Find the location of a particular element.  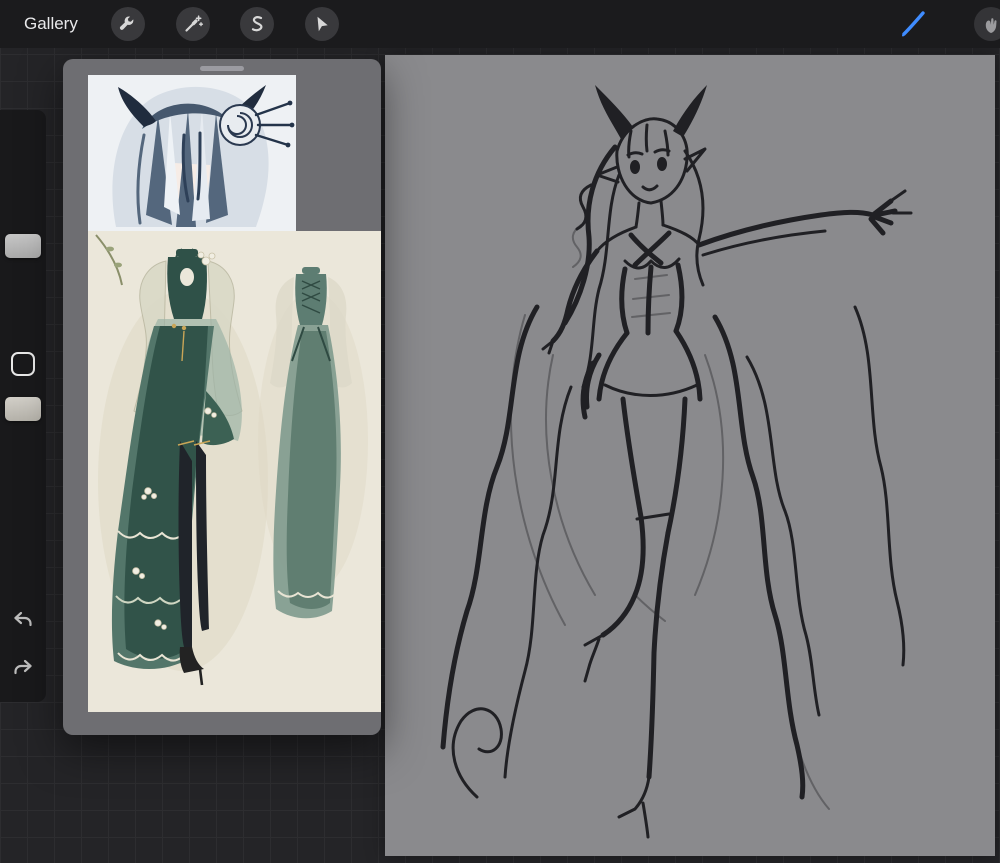

drag-handle is located at coordinates (222, 68).